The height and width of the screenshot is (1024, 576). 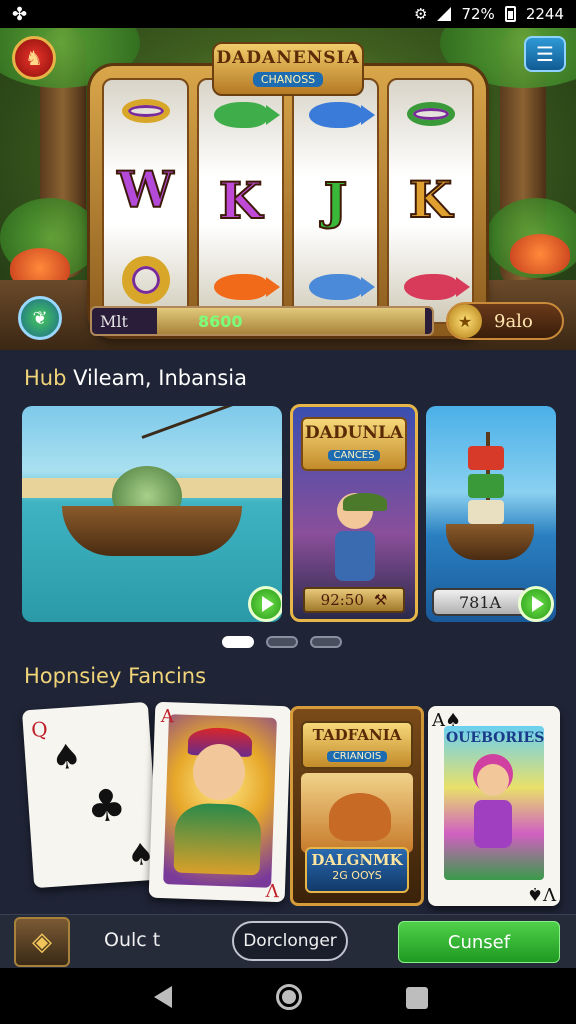 I want to click on section-title-rest: Vileam, Inbansia, so click(x=156, y=378).